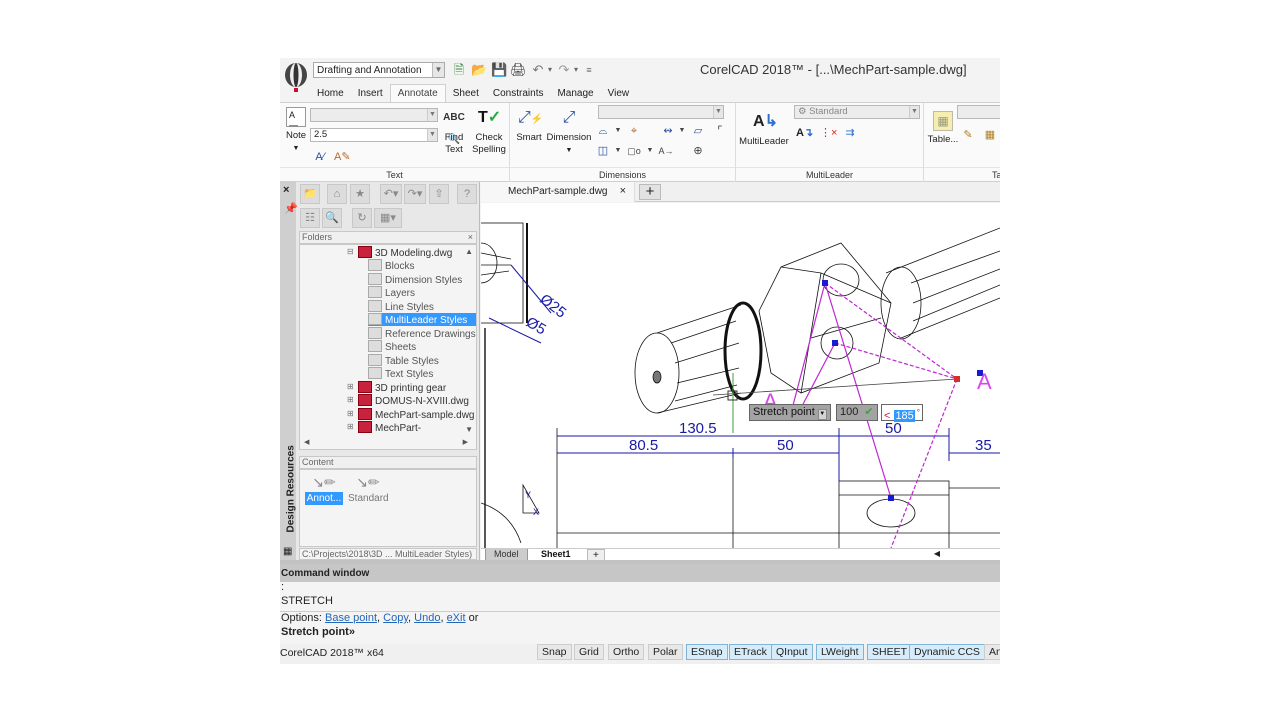  I want to click on option-undo: Undo, so click(427, 618).